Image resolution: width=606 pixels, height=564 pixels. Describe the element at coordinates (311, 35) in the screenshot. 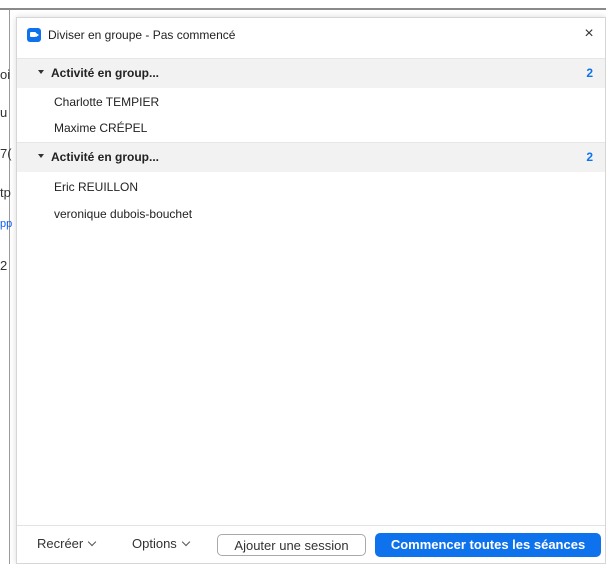

I see `dialog-titlebar: Diviser en groupe - Pas commencé ×` at that location.